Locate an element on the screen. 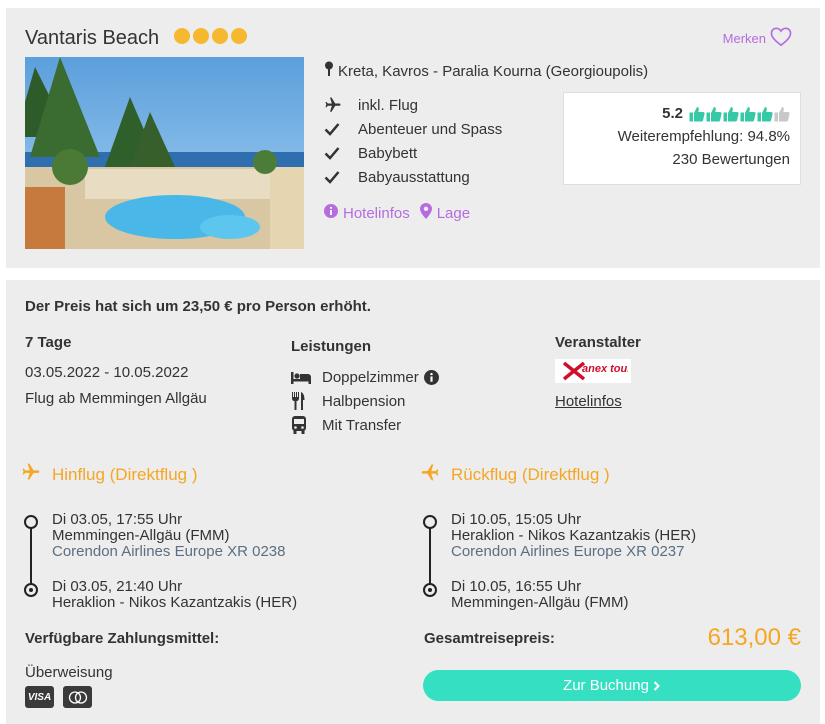  payment-method: Überweisung is located at coordinates (69, 672).